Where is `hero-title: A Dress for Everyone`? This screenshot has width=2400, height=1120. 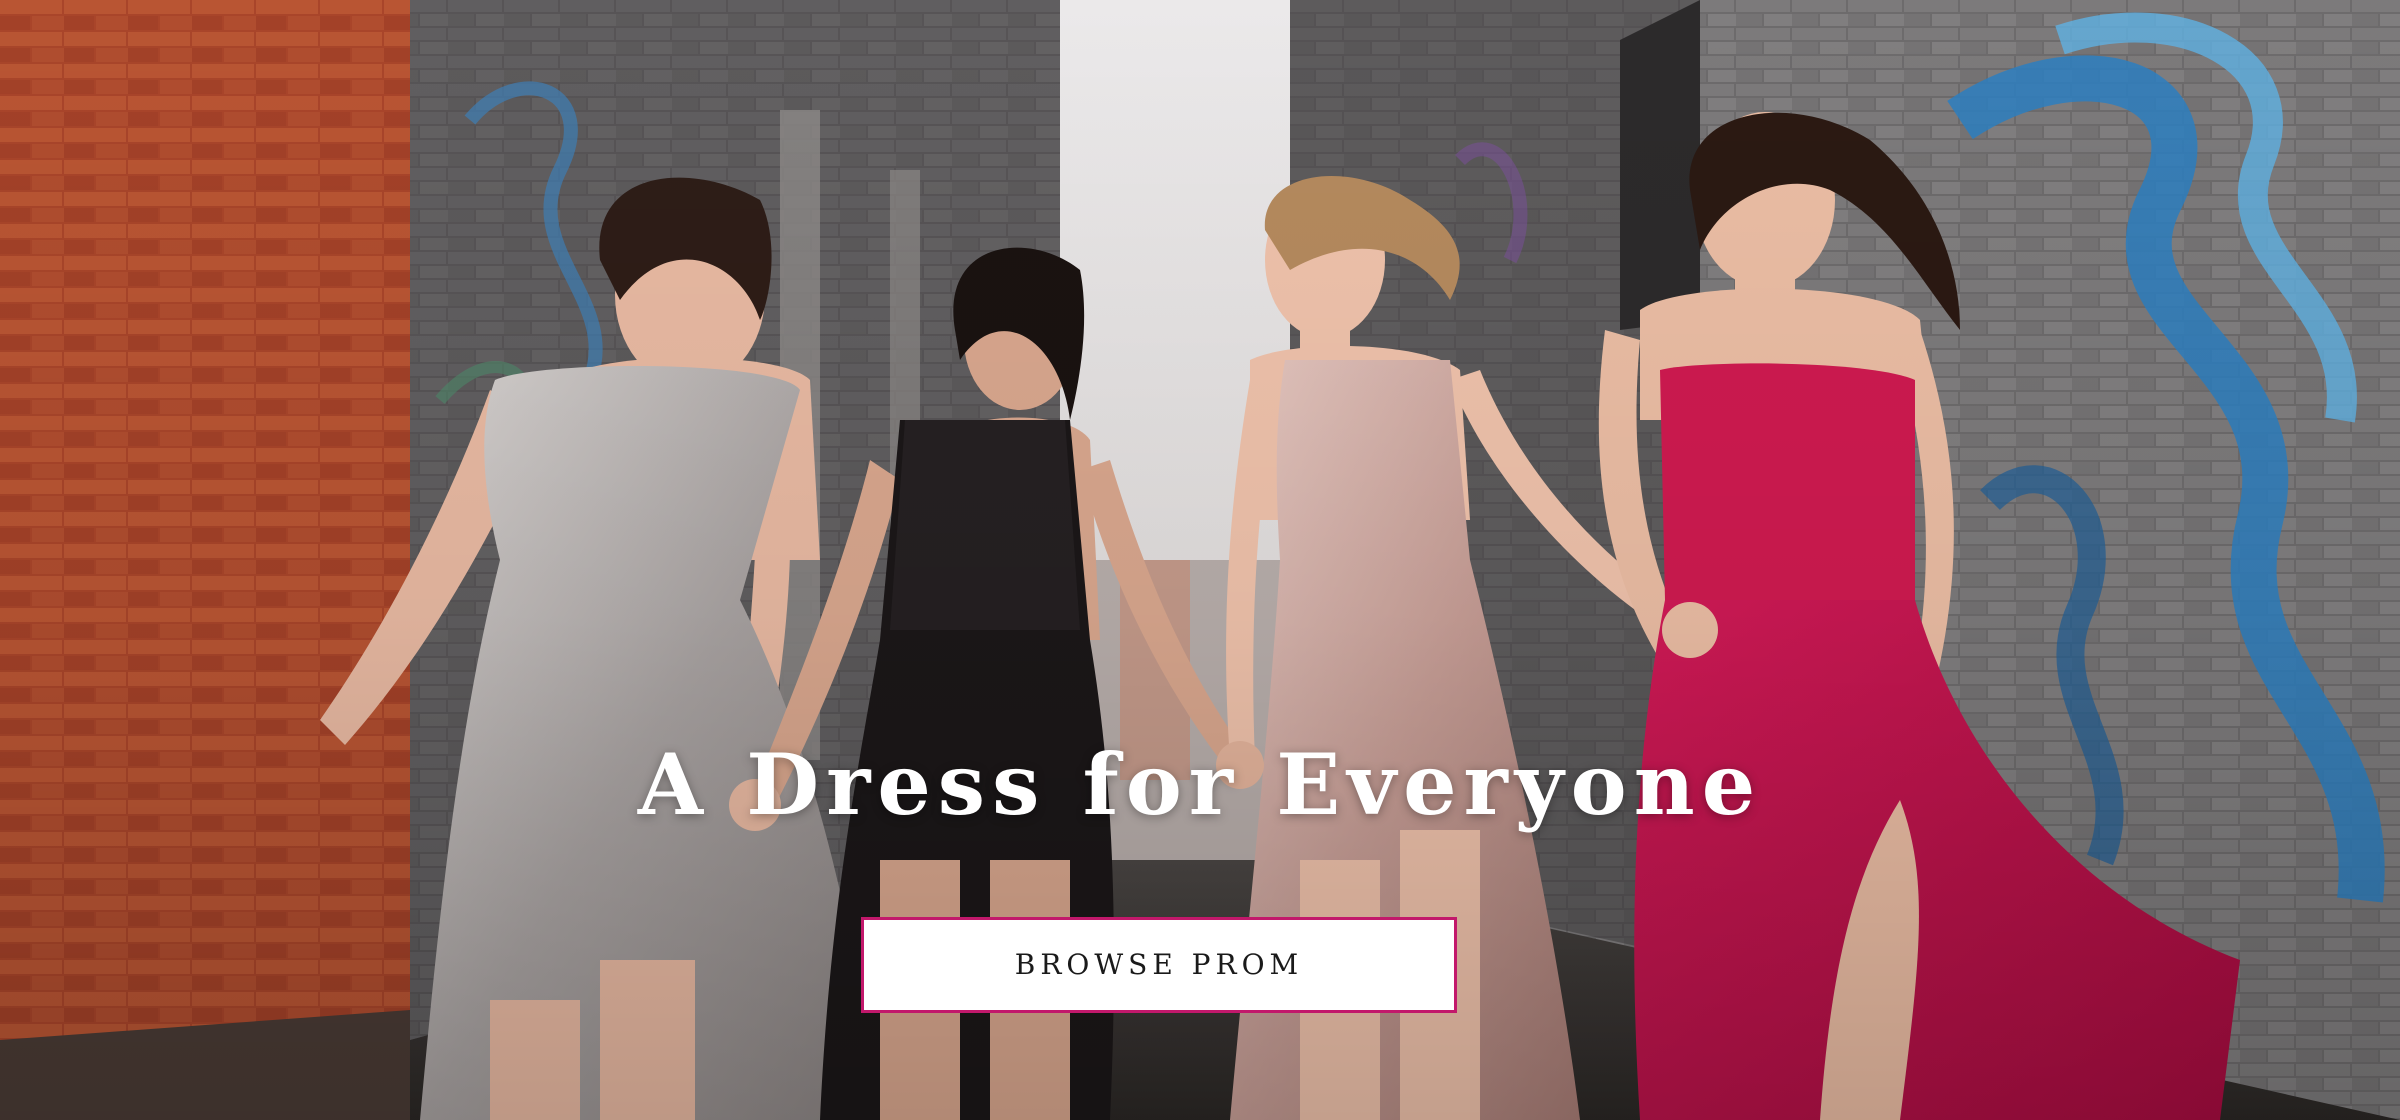
hero-title: A Dress for Everyone is located at coordinates (1200, 784).